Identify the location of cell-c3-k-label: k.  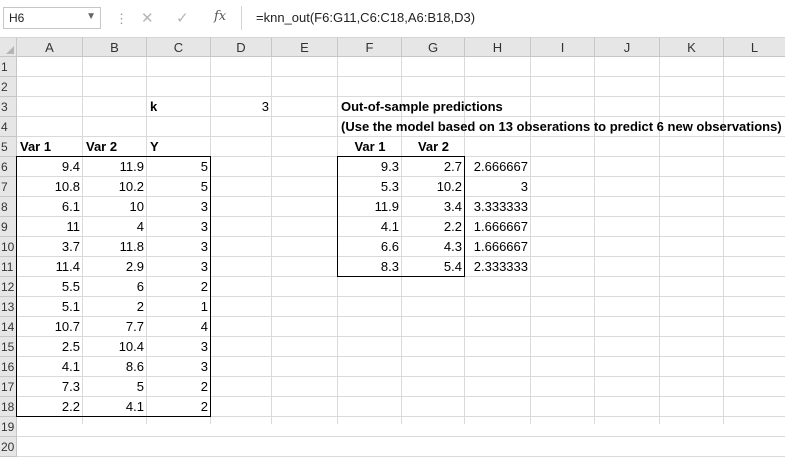
(179, 107).